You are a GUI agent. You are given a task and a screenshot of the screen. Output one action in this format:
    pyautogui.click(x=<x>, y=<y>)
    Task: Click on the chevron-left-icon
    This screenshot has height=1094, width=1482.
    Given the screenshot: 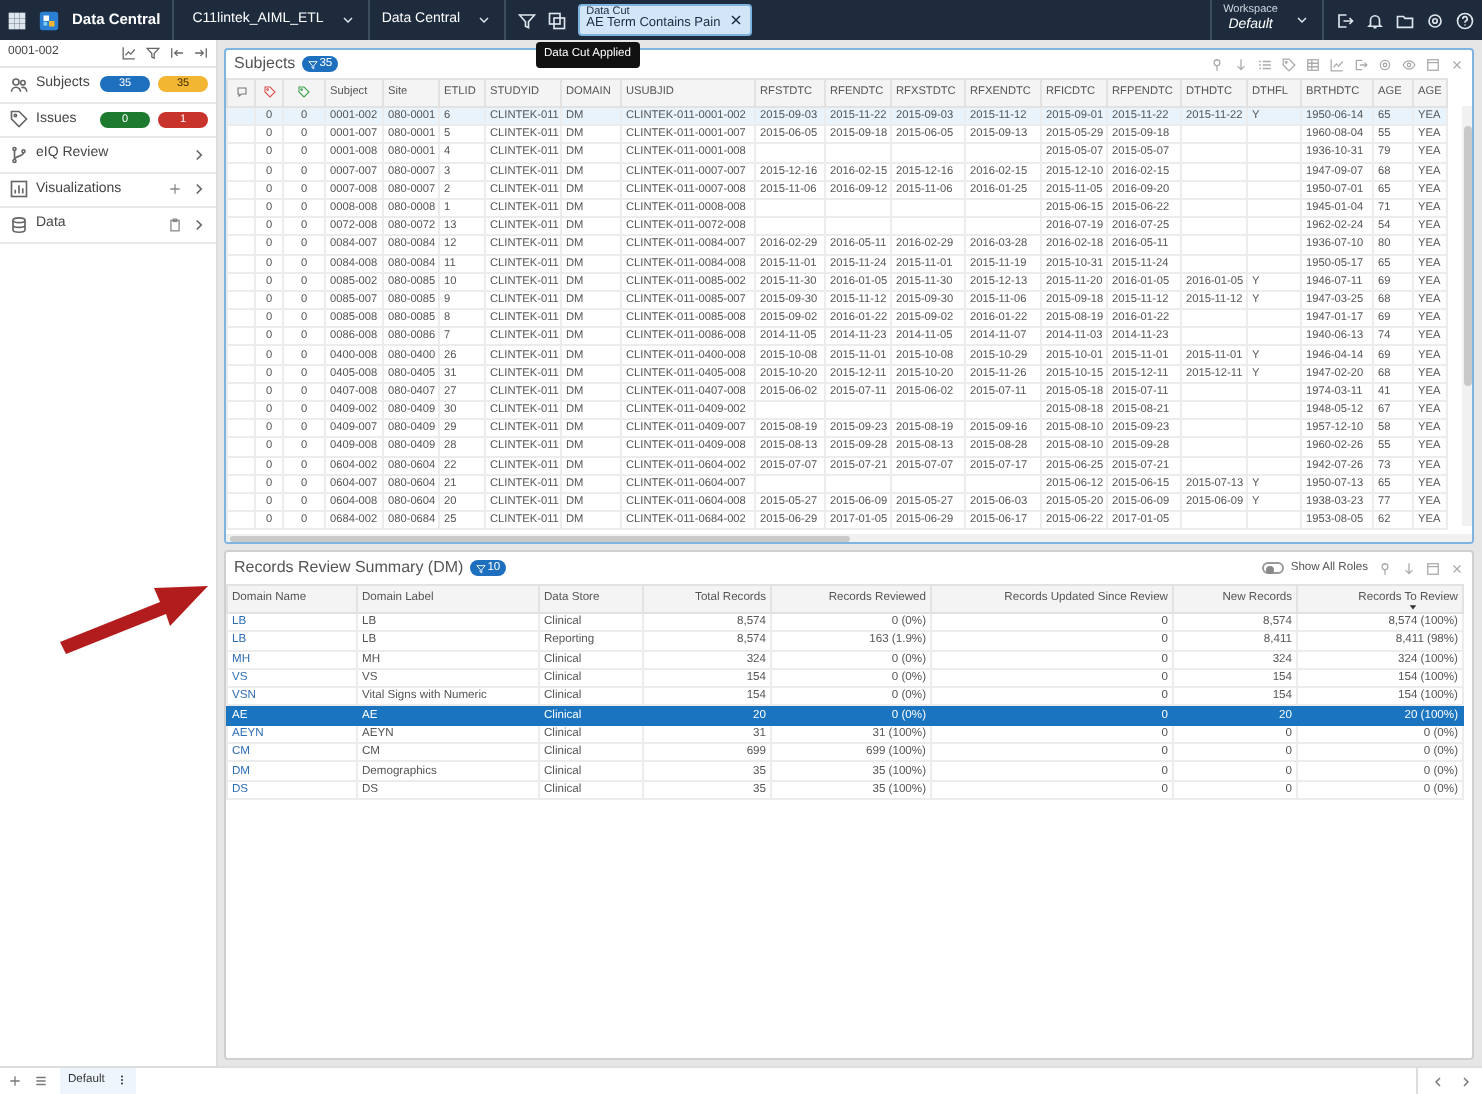 What is the action you would take?
    pyautogui.click(x=1438, y=1081)
    